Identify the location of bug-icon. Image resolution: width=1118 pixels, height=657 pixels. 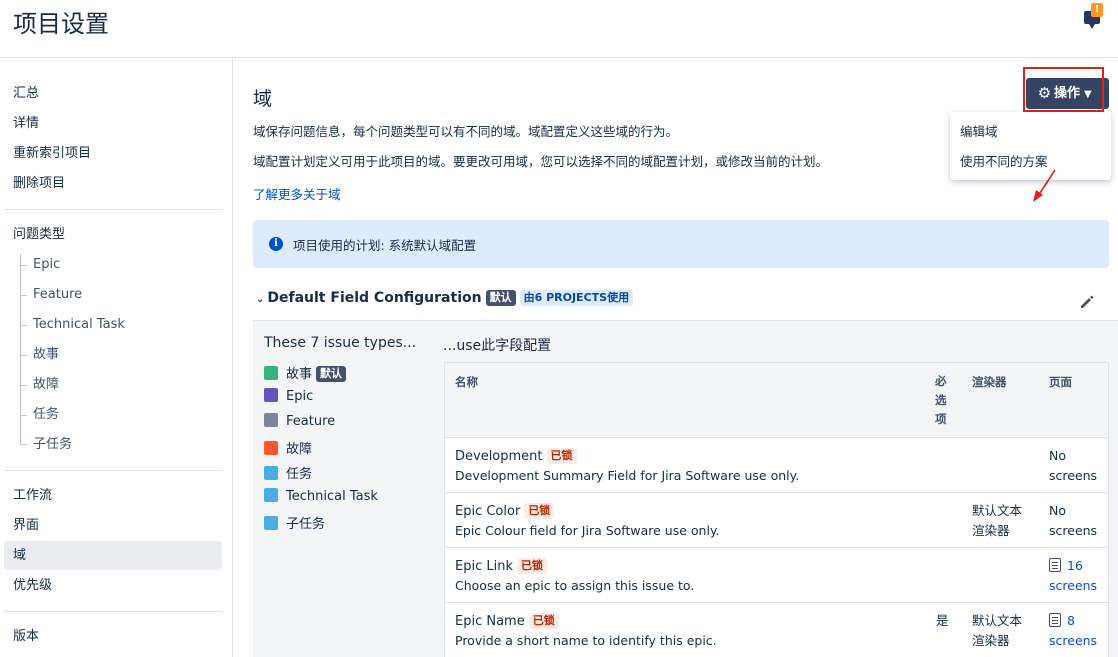
(271, 448).